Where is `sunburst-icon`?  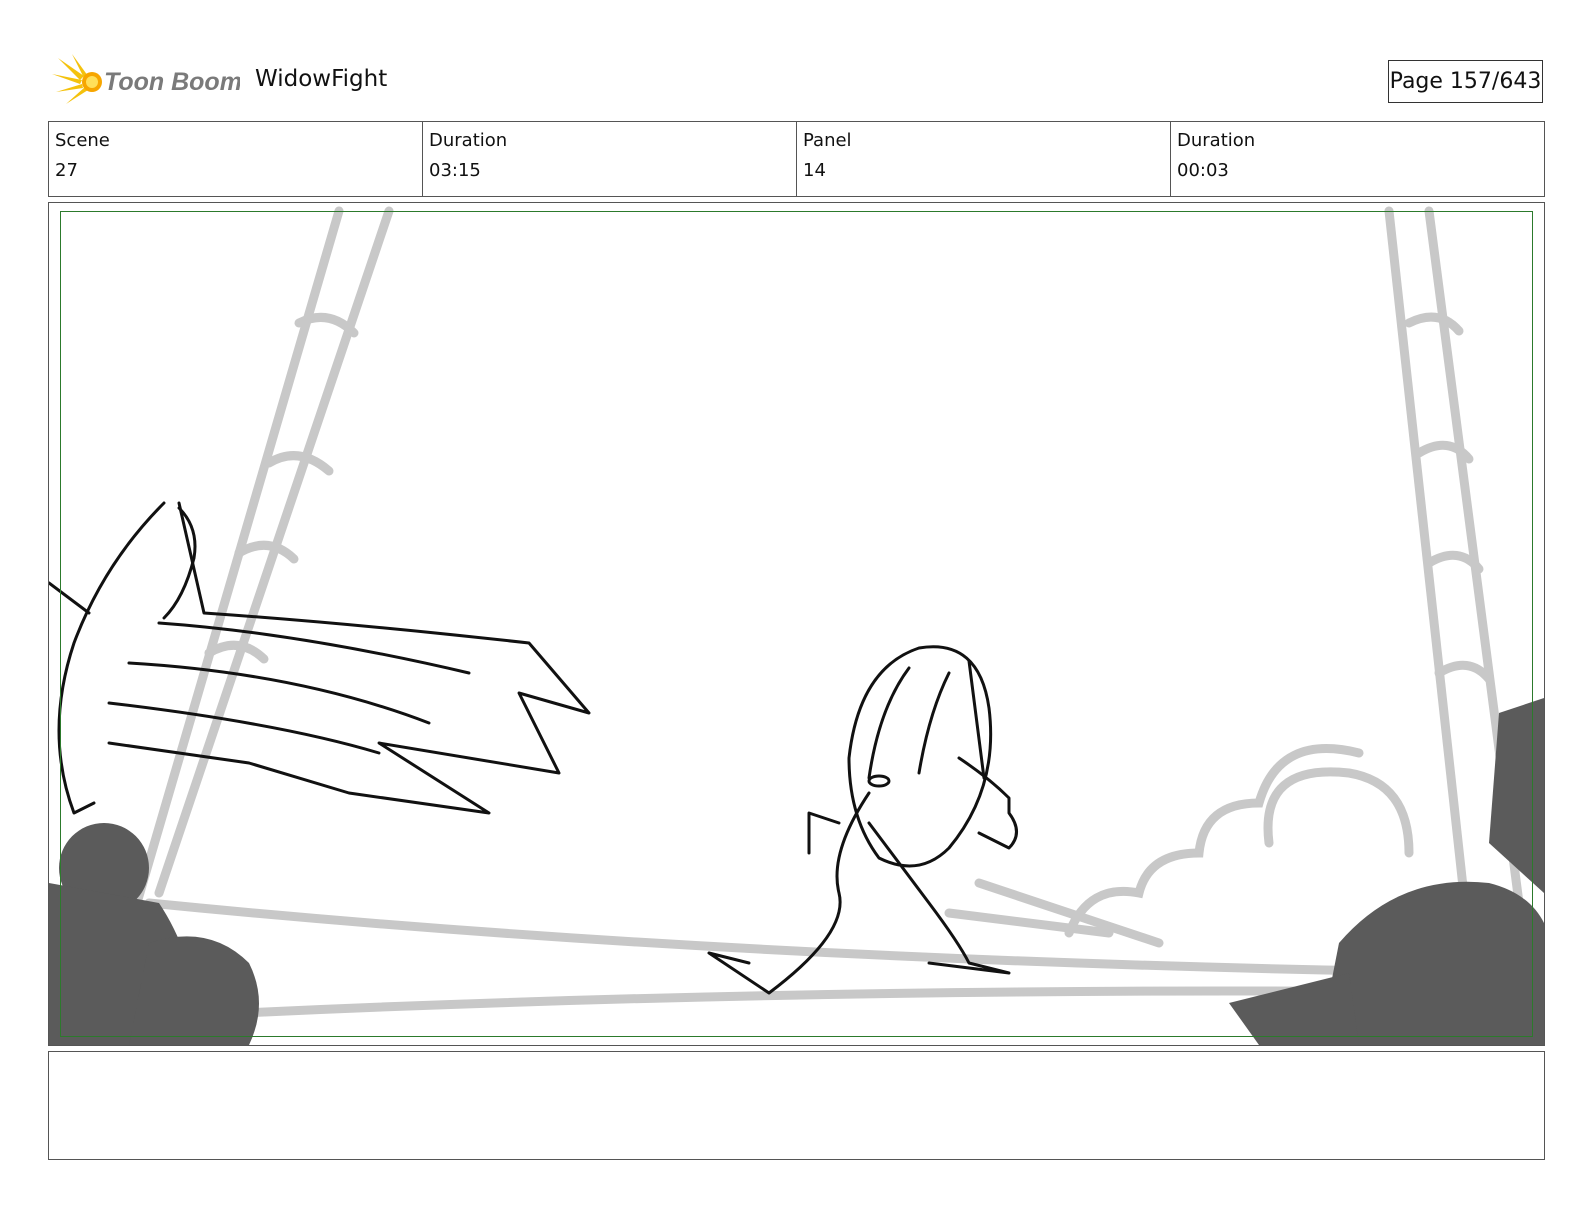
sunburst-icon is located at coordinates (77, 79).